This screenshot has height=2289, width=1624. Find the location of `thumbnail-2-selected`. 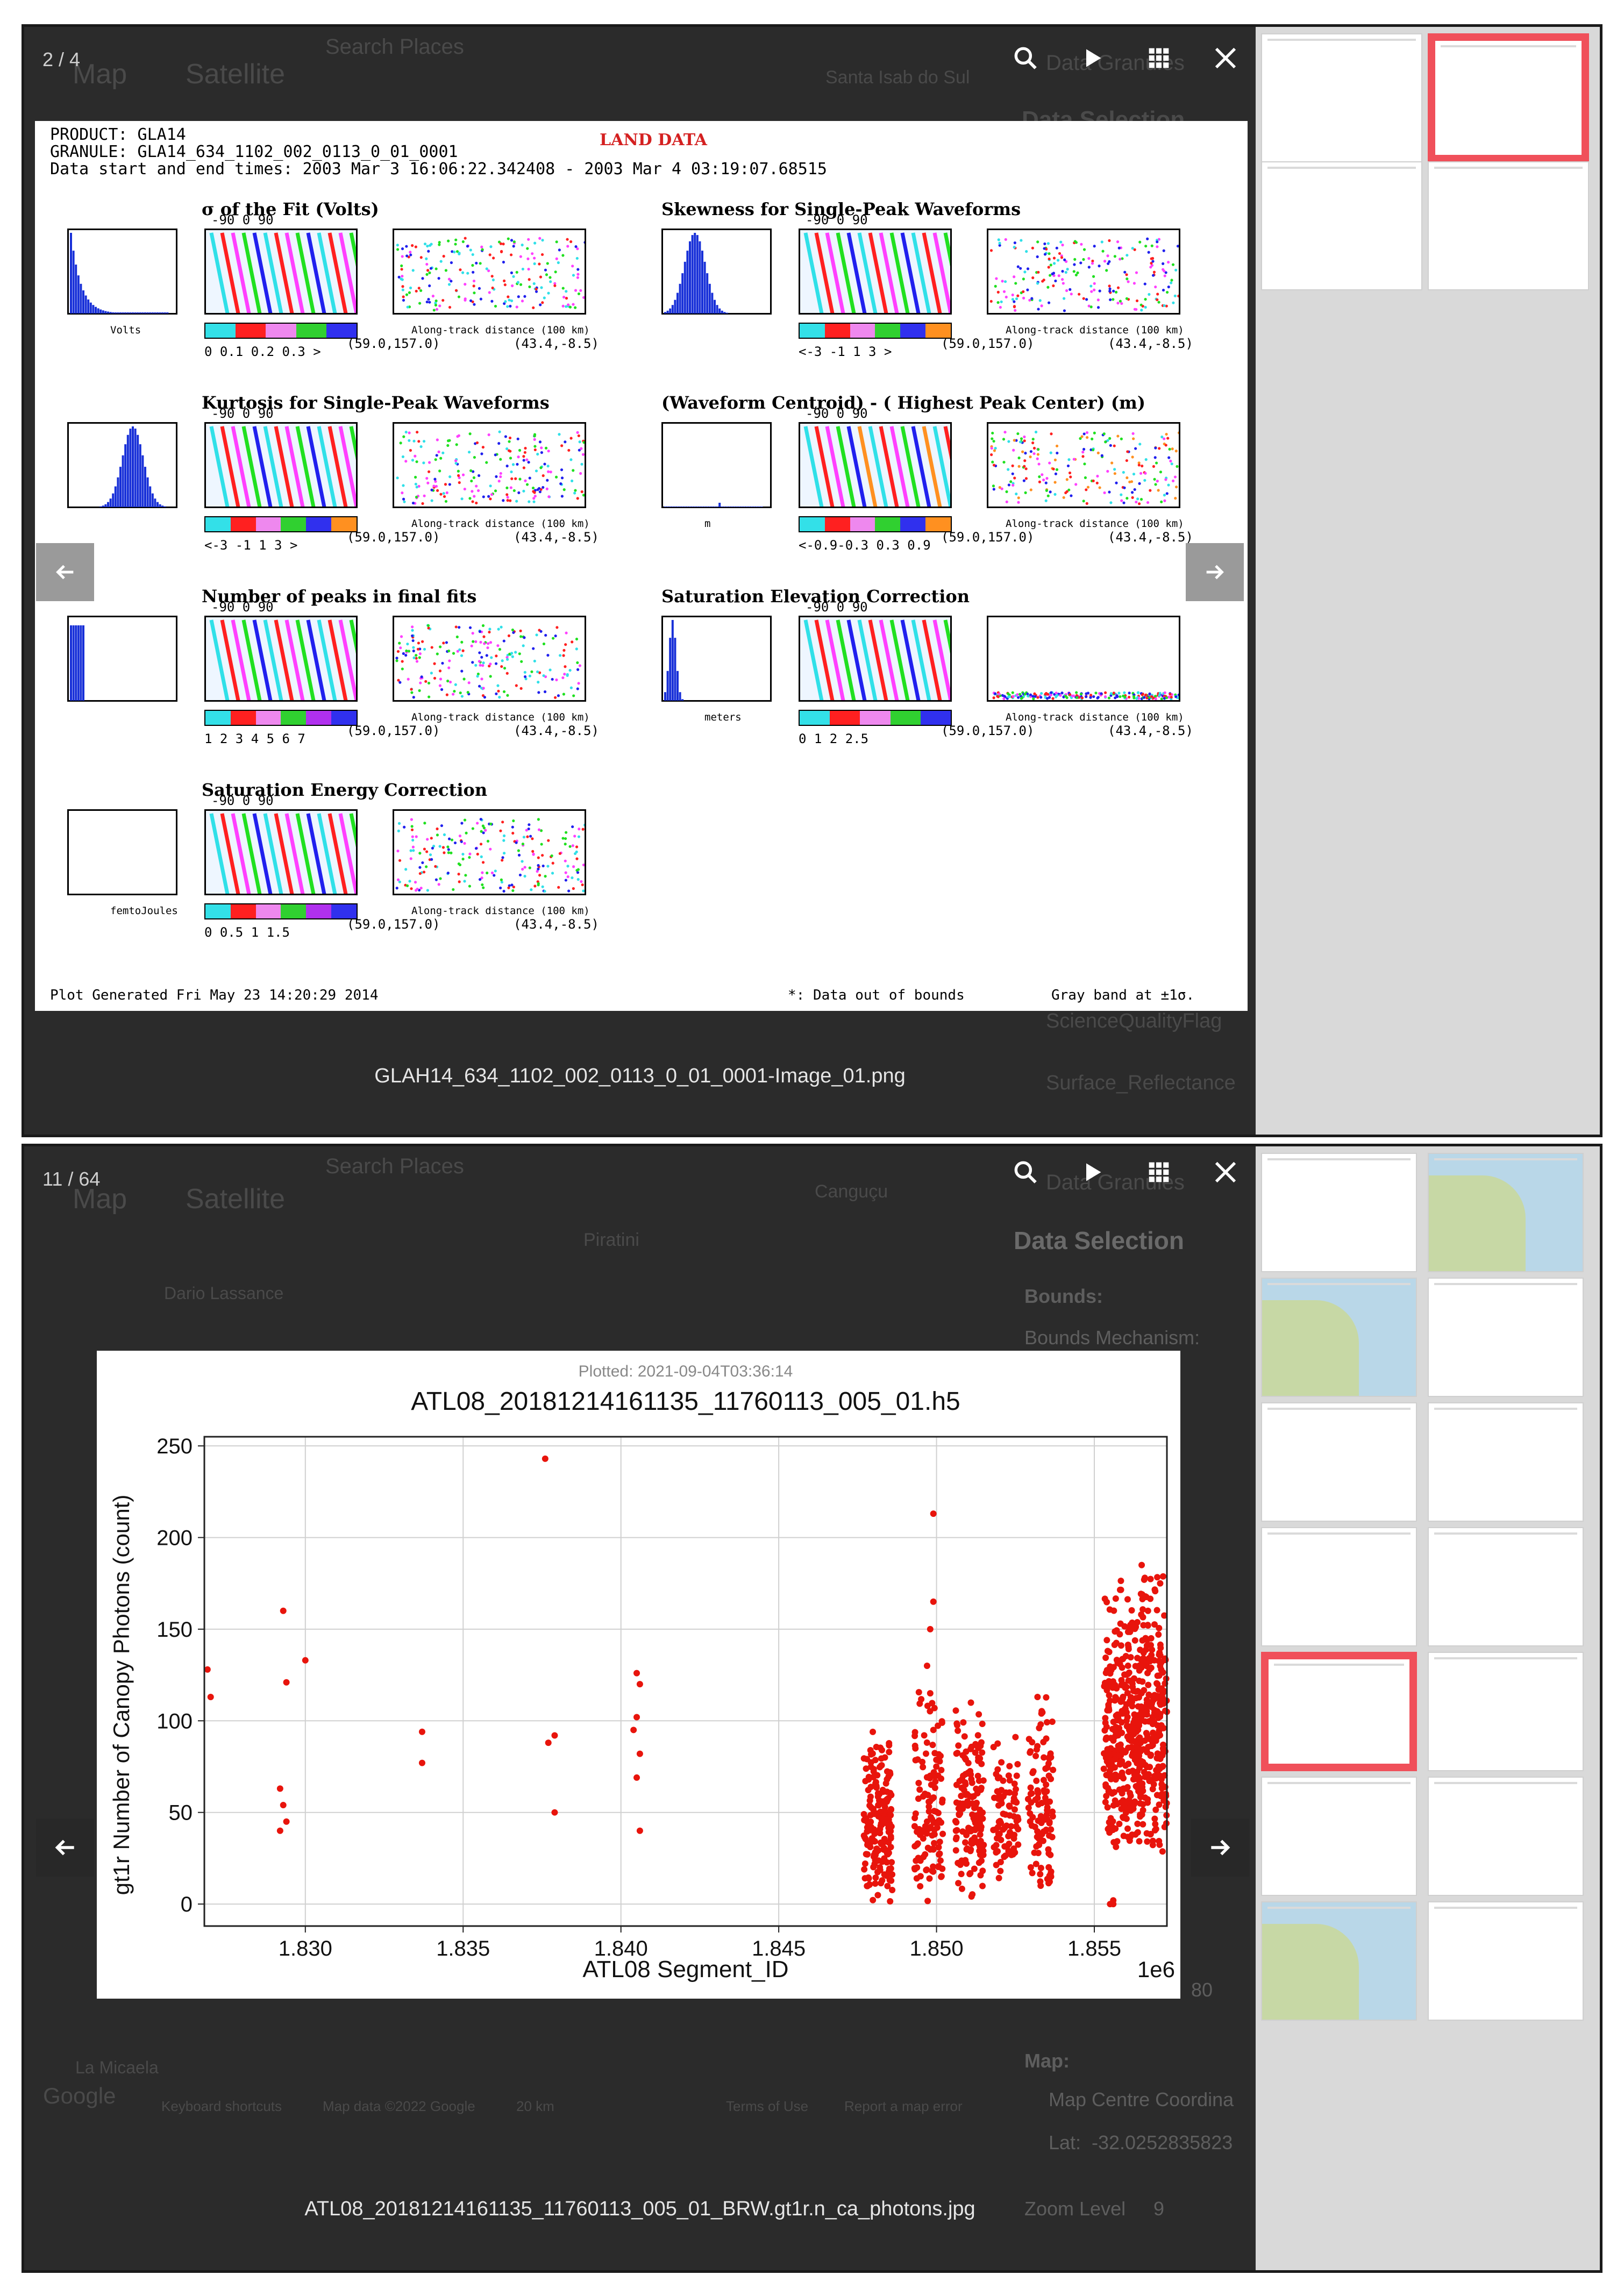

thumbnail-2-selected is located at coordinates (1508, 97).